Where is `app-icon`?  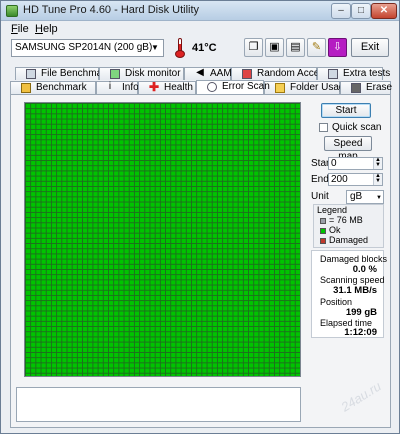 app-icon is located at coordinates (12, 11).